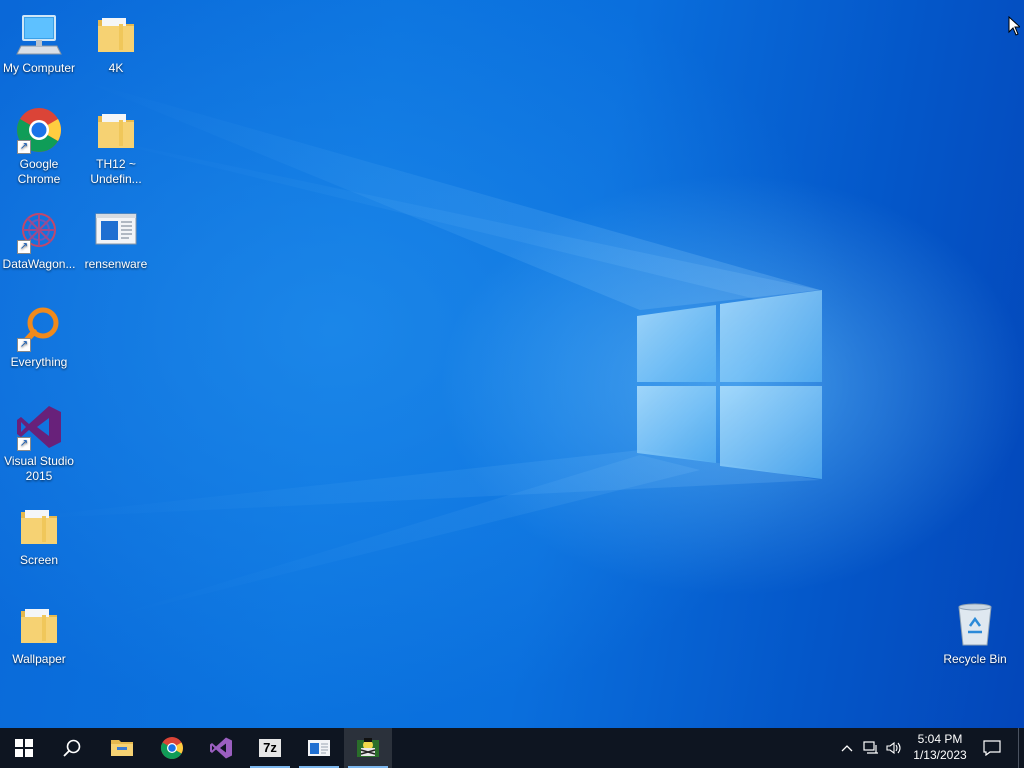 The height and width of the screenshot is (768, 1024). I want to click on notification-icon, so click(992, 748).